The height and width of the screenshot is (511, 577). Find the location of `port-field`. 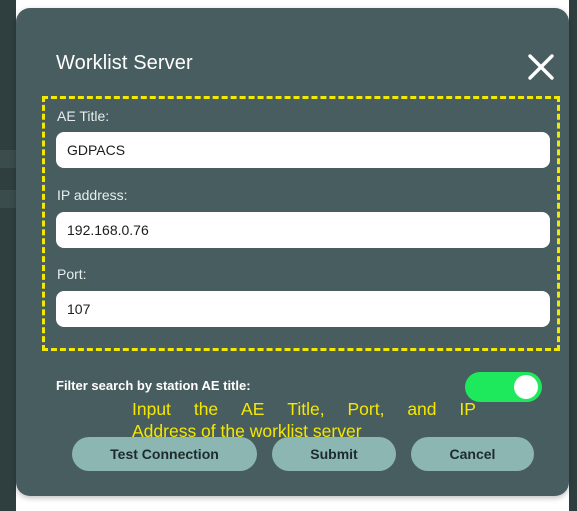

port-field is located at coordinates (303, 309).